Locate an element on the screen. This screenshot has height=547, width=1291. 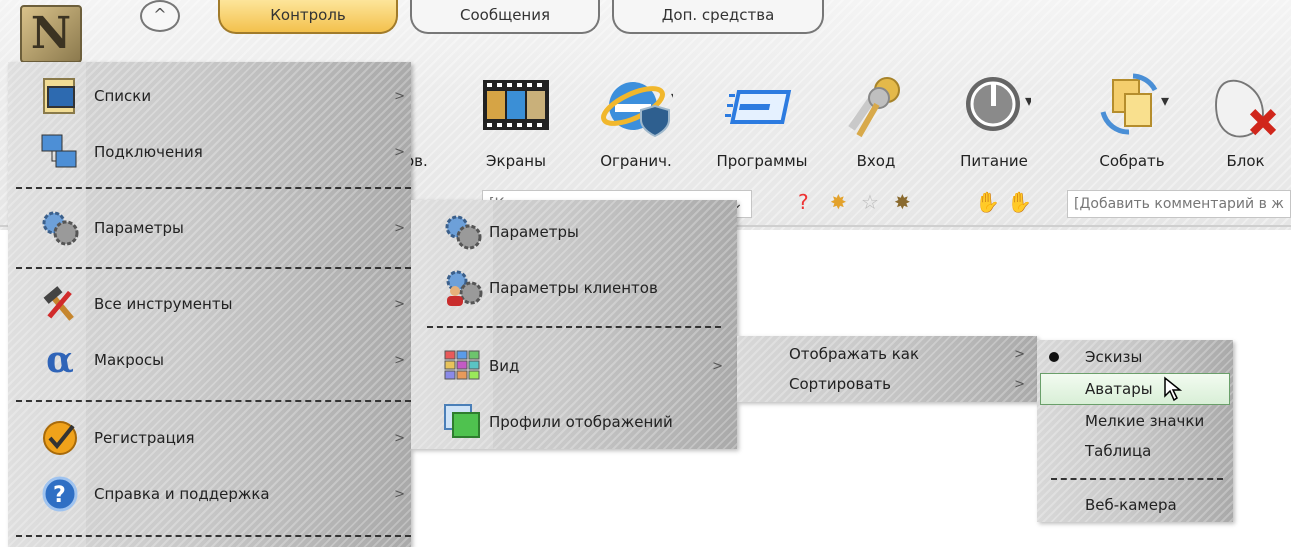
option-table: Таблица is located at coordinates (1135, 451).